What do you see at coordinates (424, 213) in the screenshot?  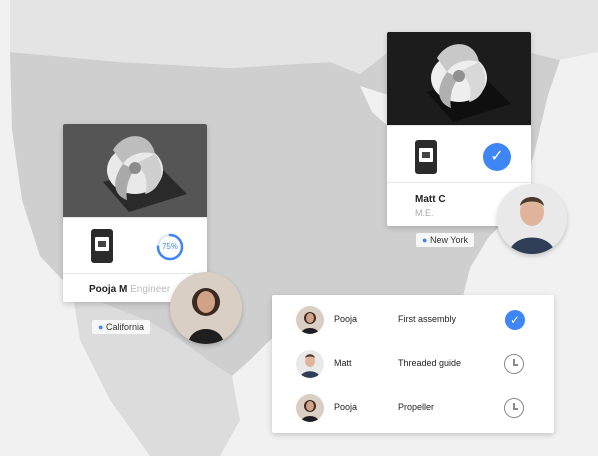 I see `engineer-role: M.E.` at bounding box center [424, 213].